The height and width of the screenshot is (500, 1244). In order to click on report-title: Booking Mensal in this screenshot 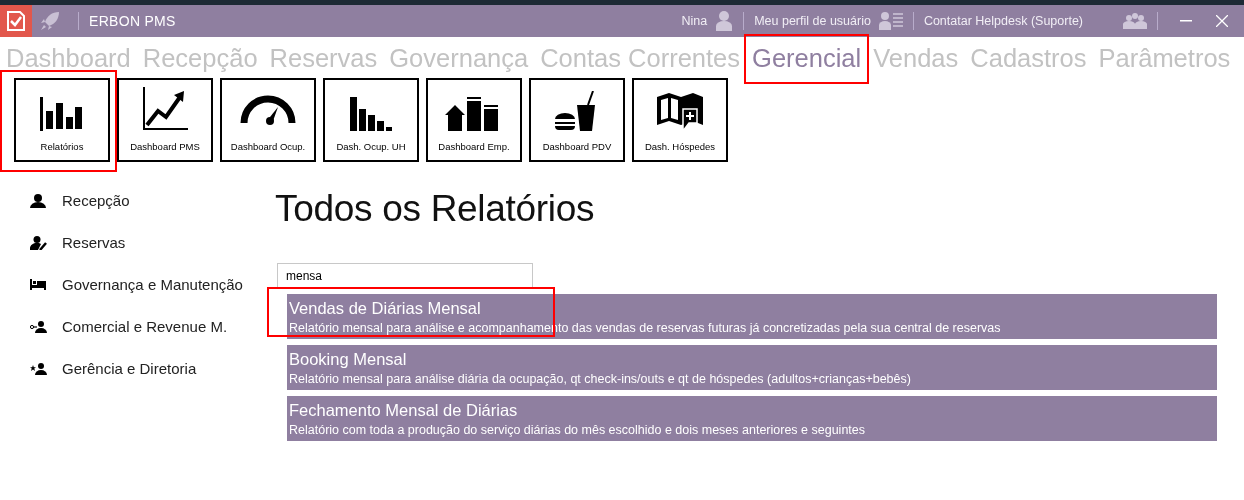, I will do `click(348, 359)`.